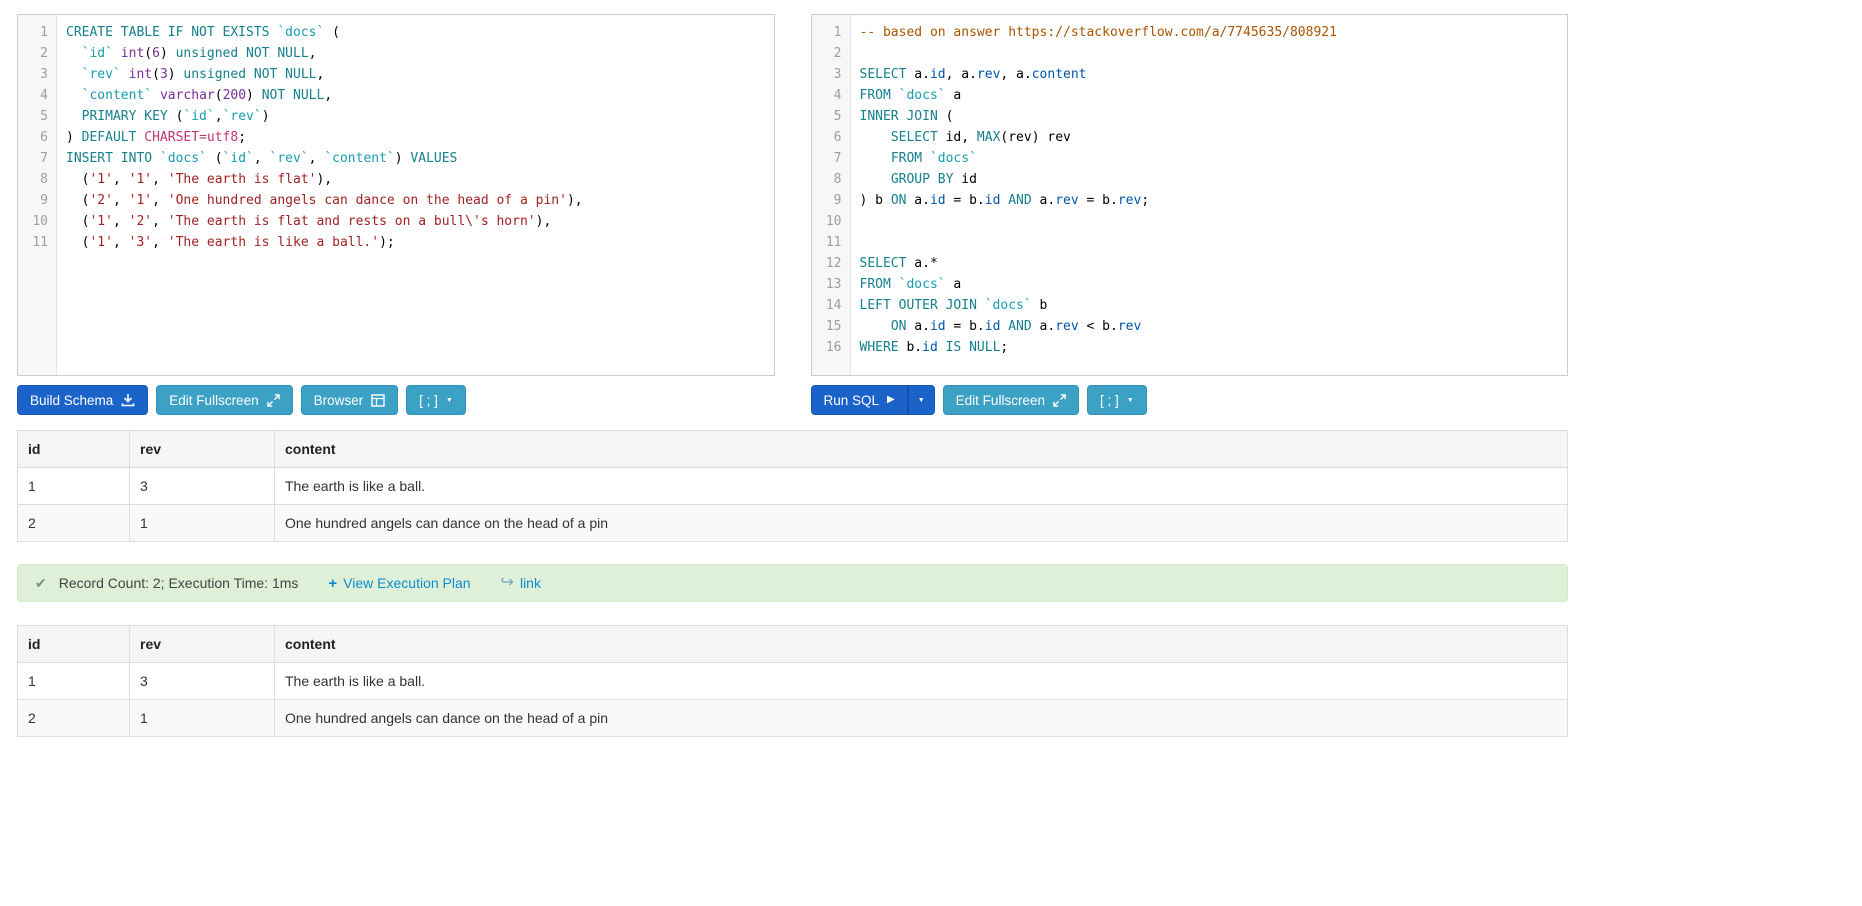  What do you see at coordinates (898, 326) in the screenshot?
I see `code-token: ON` at bounding box center [898, 326].